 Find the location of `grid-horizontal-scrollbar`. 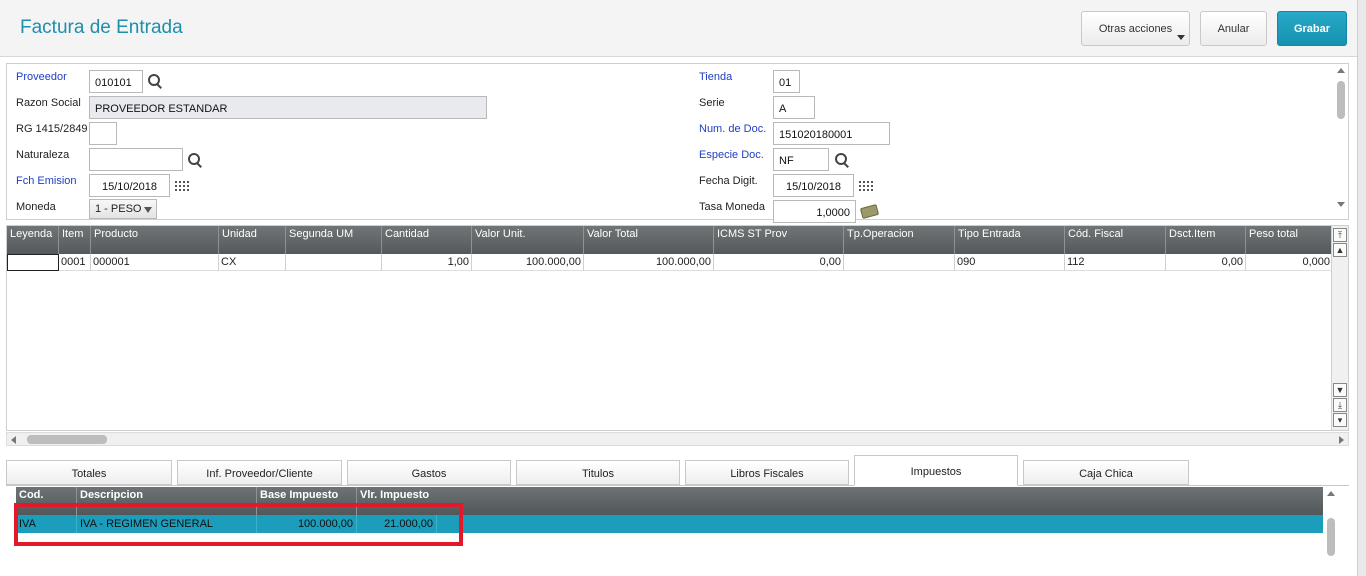

grid-horizontal-scrollbar is located at coordinates (677, 439).